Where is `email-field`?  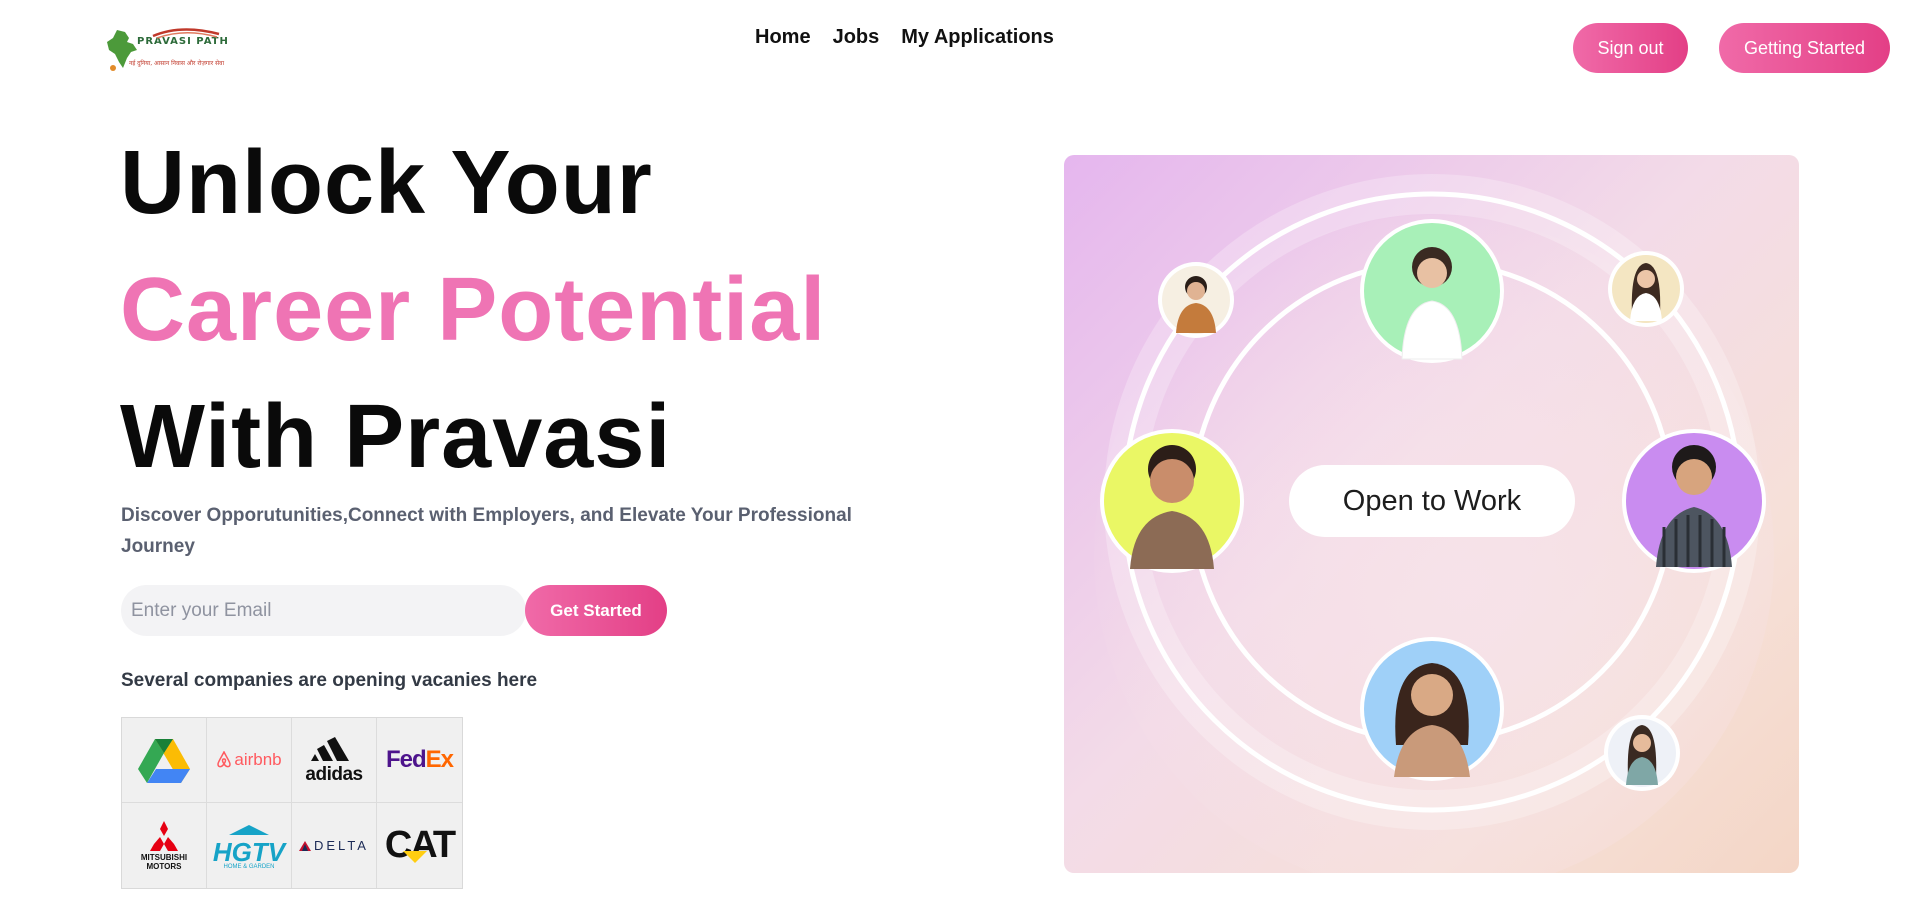
email-field is located at coordinates (323, 610).